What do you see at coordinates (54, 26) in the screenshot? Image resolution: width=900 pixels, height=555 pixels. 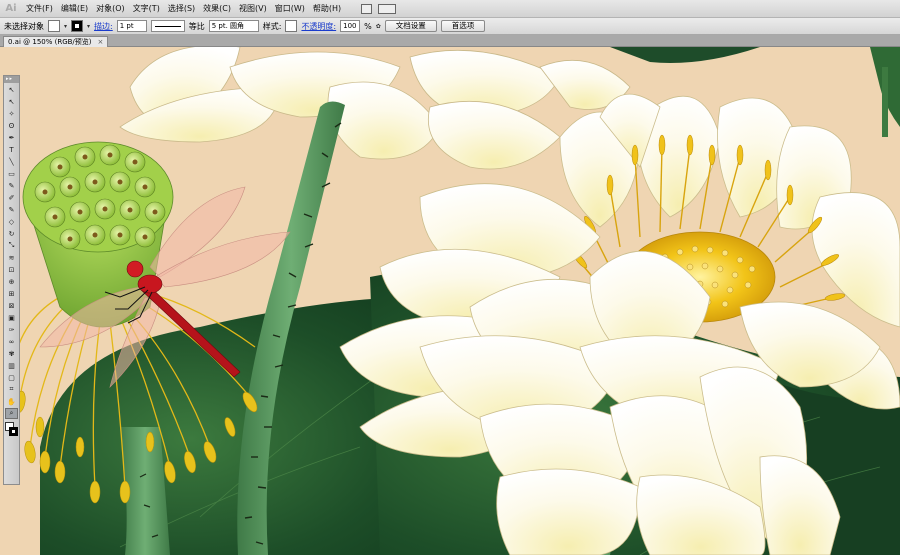 I see `fill-swatch` at bounding box center [54, 26].